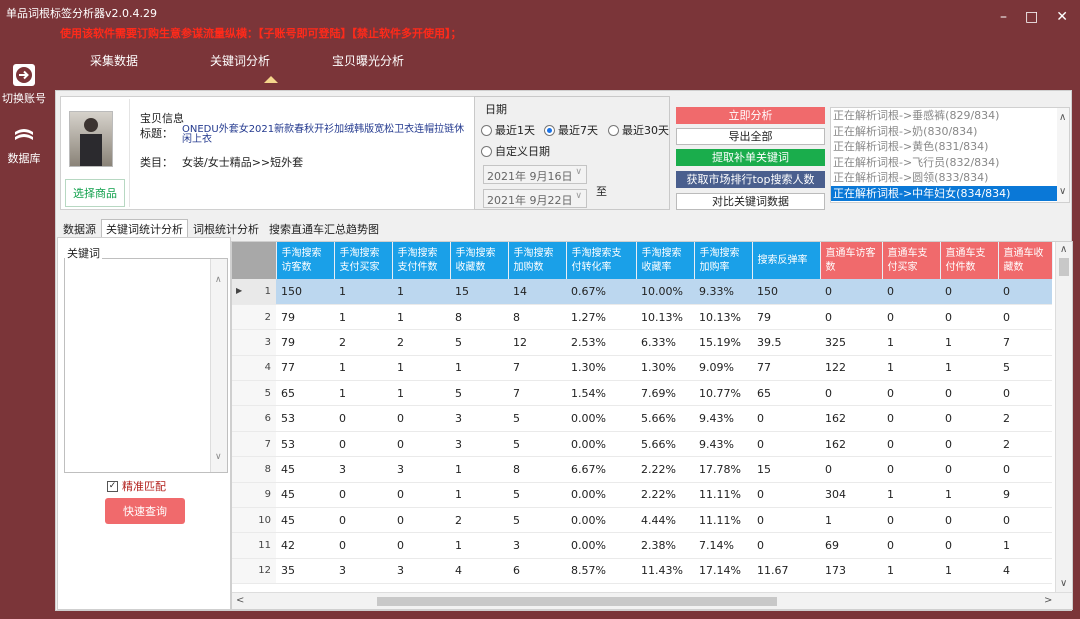 The width and height of the screenshot is (1080, 619). What do you see at coordinates (786, 342) in the screenshot?
I see `table-cell: 39.5` at bounding box center [786, 342].